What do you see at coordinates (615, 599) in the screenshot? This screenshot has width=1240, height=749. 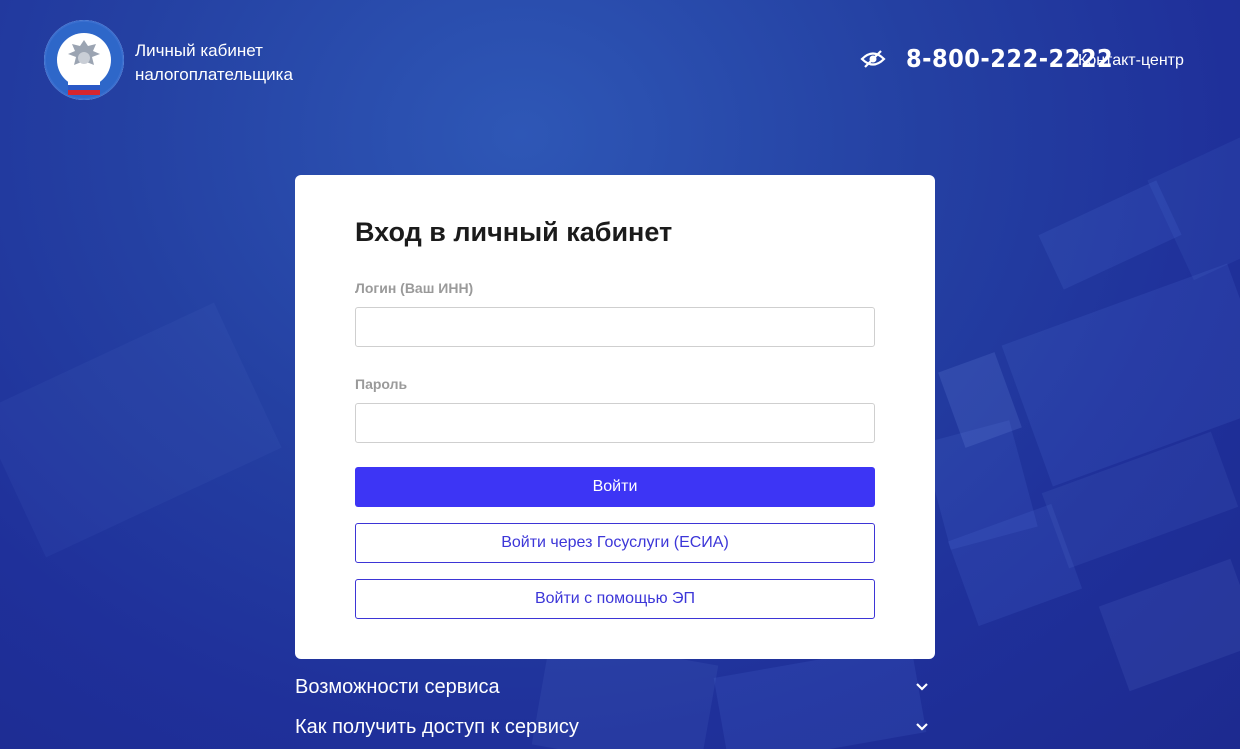 I see `ep-login-button: Войти с помощью ЭП` at bounding box center [615, 599].